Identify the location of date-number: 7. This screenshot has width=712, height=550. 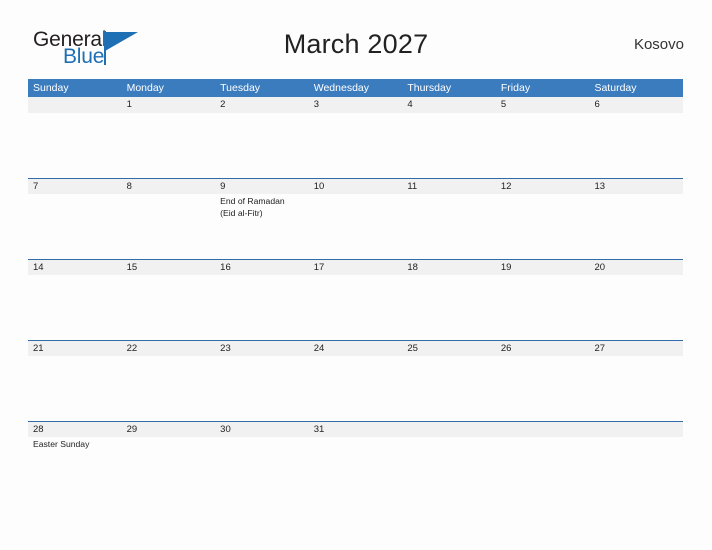
(75, 186).